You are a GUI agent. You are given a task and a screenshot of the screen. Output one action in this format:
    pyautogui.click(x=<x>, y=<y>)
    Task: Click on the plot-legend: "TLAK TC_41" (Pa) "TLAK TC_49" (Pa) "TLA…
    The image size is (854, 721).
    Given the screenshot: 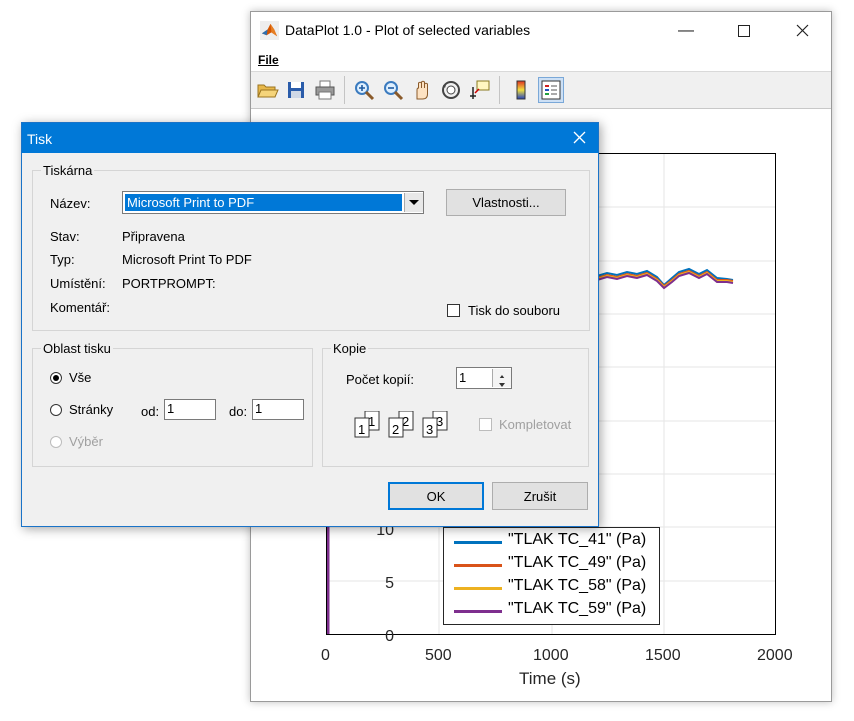 What is the action you would take?
    pyautogui.click(x=551, y=576)
    